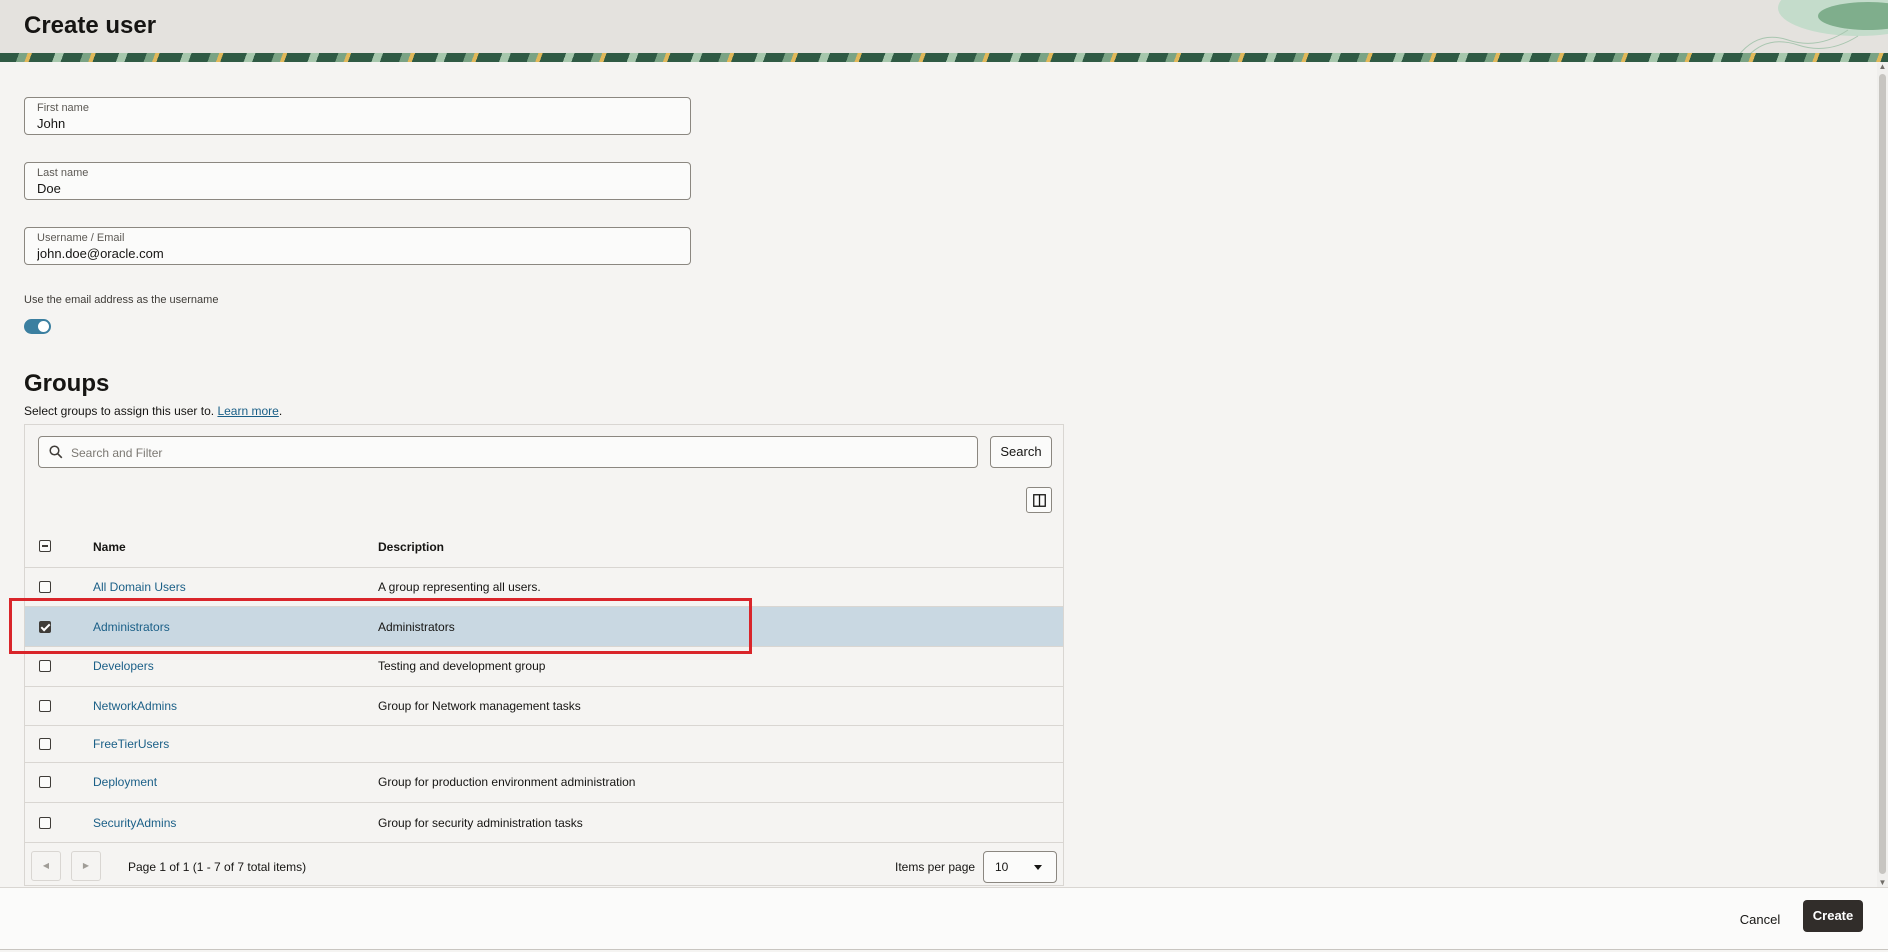 The width and height of the screenshot is (1888, 952). Describe the element at coordinates (56, 452) in the screenshot. I see `search-icon` at that location.